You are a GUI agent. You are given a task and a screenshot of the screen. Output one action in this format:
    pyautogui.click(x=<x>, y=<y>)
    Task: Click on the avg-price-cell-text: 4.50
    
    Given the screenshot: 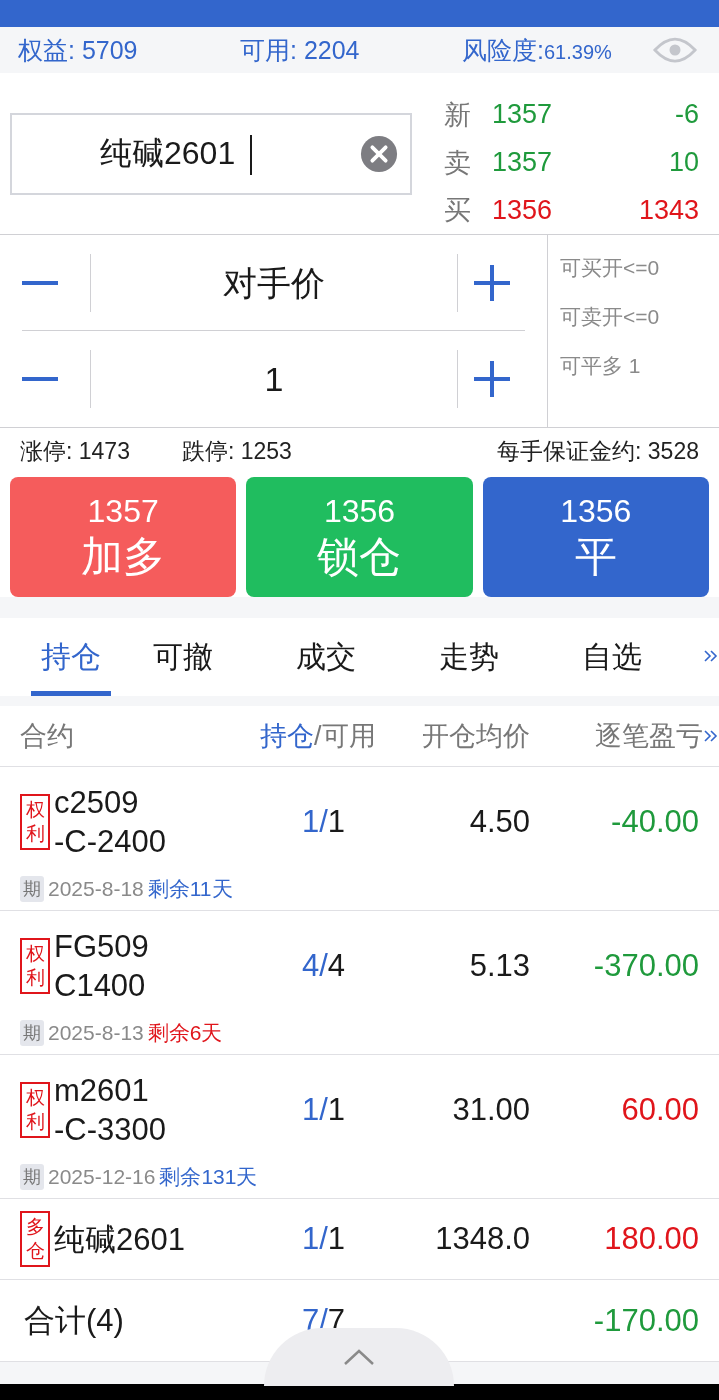 What is the action you would take?
    pyautogui.click(x=499, y=822)
    